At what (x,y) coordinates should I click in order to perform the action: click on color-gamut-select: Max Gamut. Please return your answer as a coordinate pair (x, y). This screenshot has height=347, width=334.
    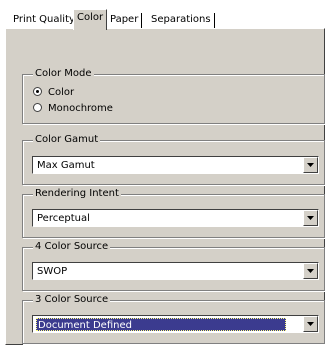
    Looking at the image, I should click on (175, 165).